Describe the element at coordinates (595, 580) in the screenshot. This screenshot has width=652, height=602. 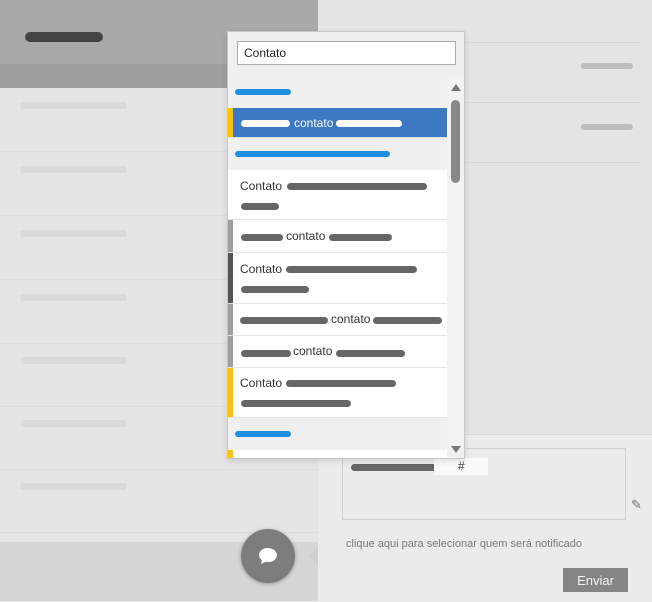
I see `send-button: Enviar` at that location.